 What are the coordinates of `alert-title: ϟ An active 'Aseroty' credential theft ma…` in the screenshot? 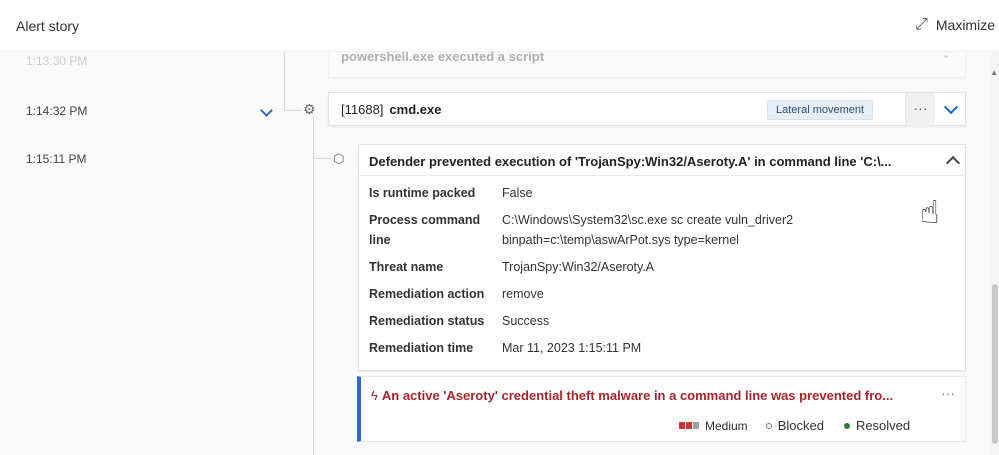 It's located at (632, 395).